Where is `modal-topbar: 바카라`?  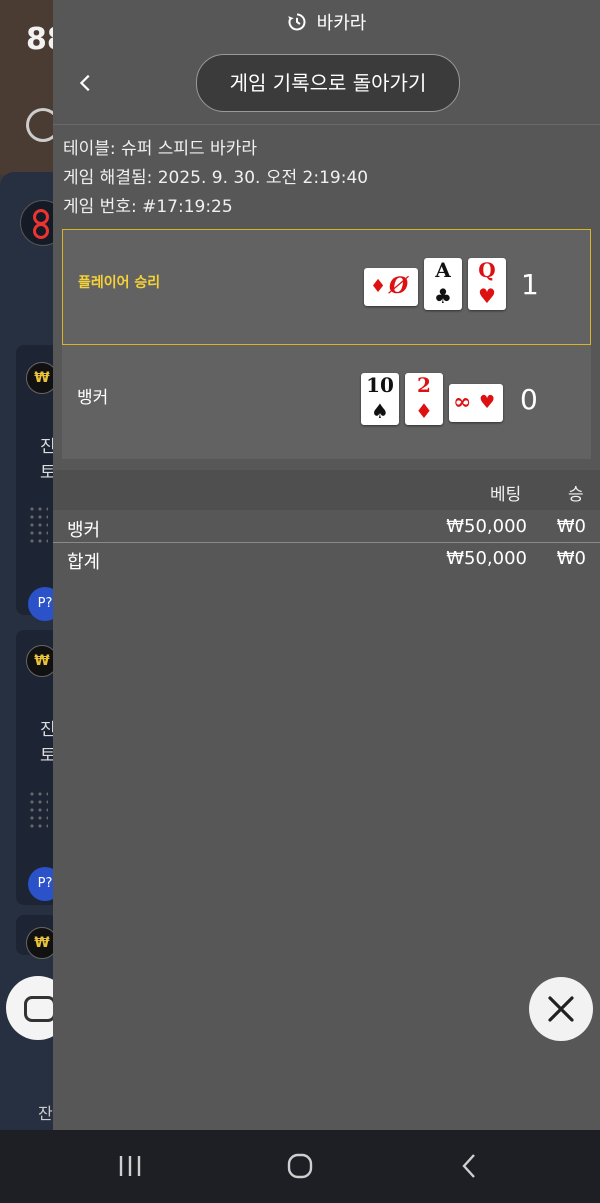 modal-topbar: 바카라 is located at coordinates (326, 22).